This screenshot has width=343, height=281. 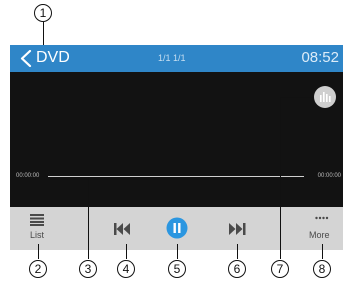 I want to click on more-button: More, so click(x=322, y=229).